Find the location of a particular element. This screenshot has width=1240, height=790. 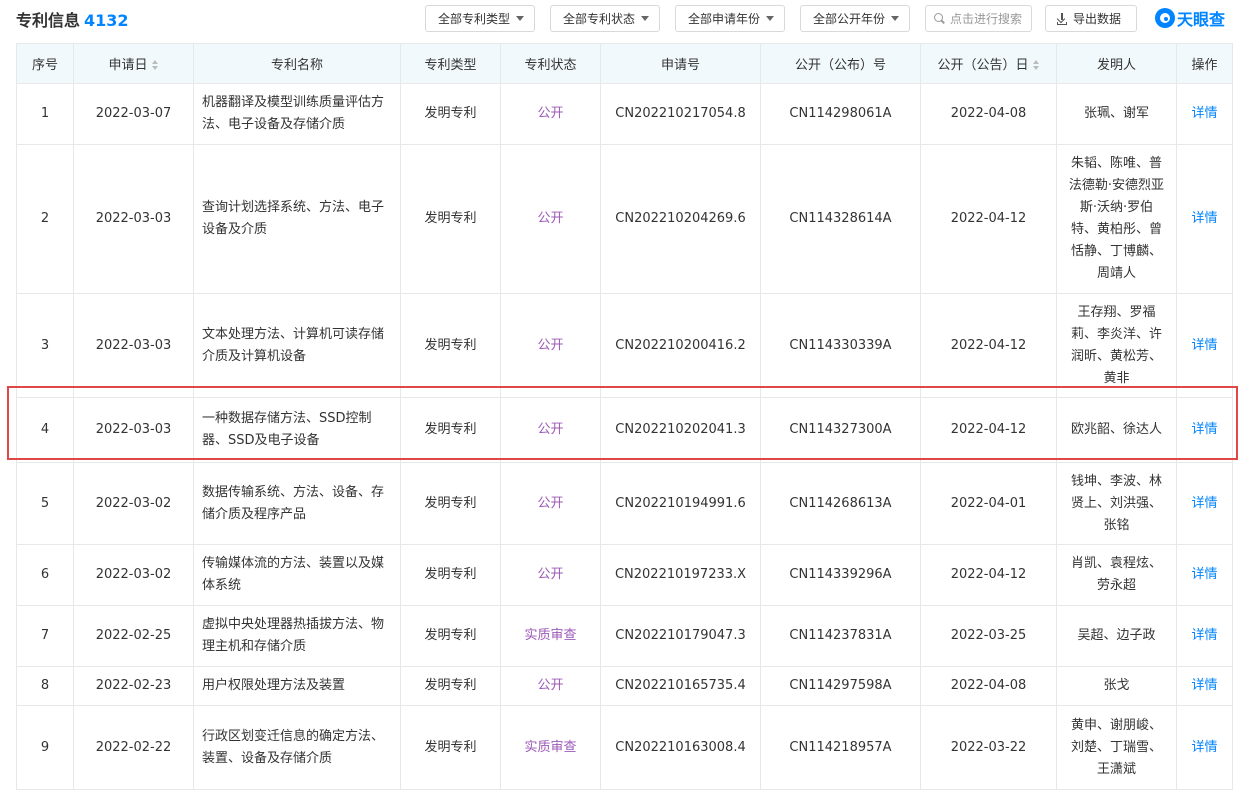

cell-apply-date: 2022-02-23 is located at coordinates (133, 686).